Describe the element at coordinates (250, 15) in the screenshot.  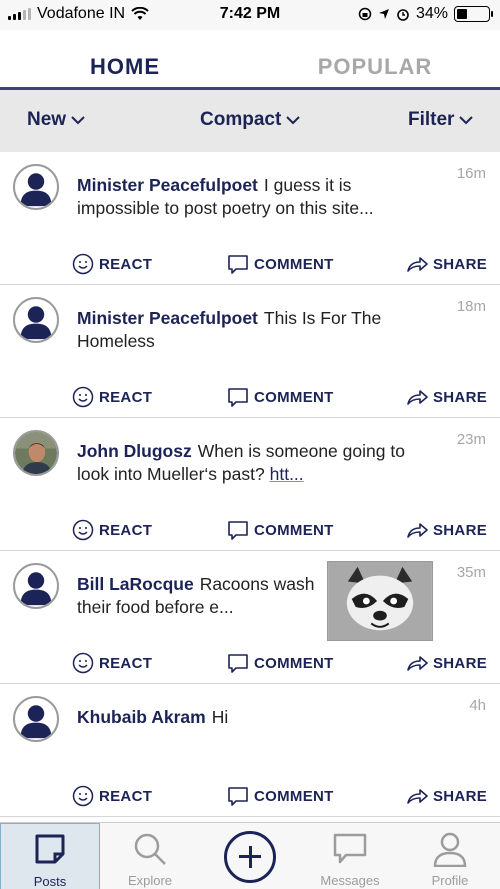
I see `status-bar: Vodafone IN 7:42 PM 34%` at that location.